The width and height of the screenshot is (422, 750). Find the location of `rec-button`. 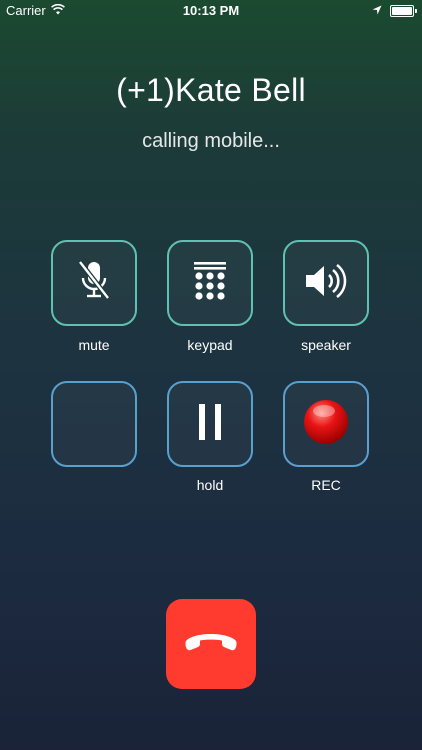

rec-button is located at coordinates (326, 424).